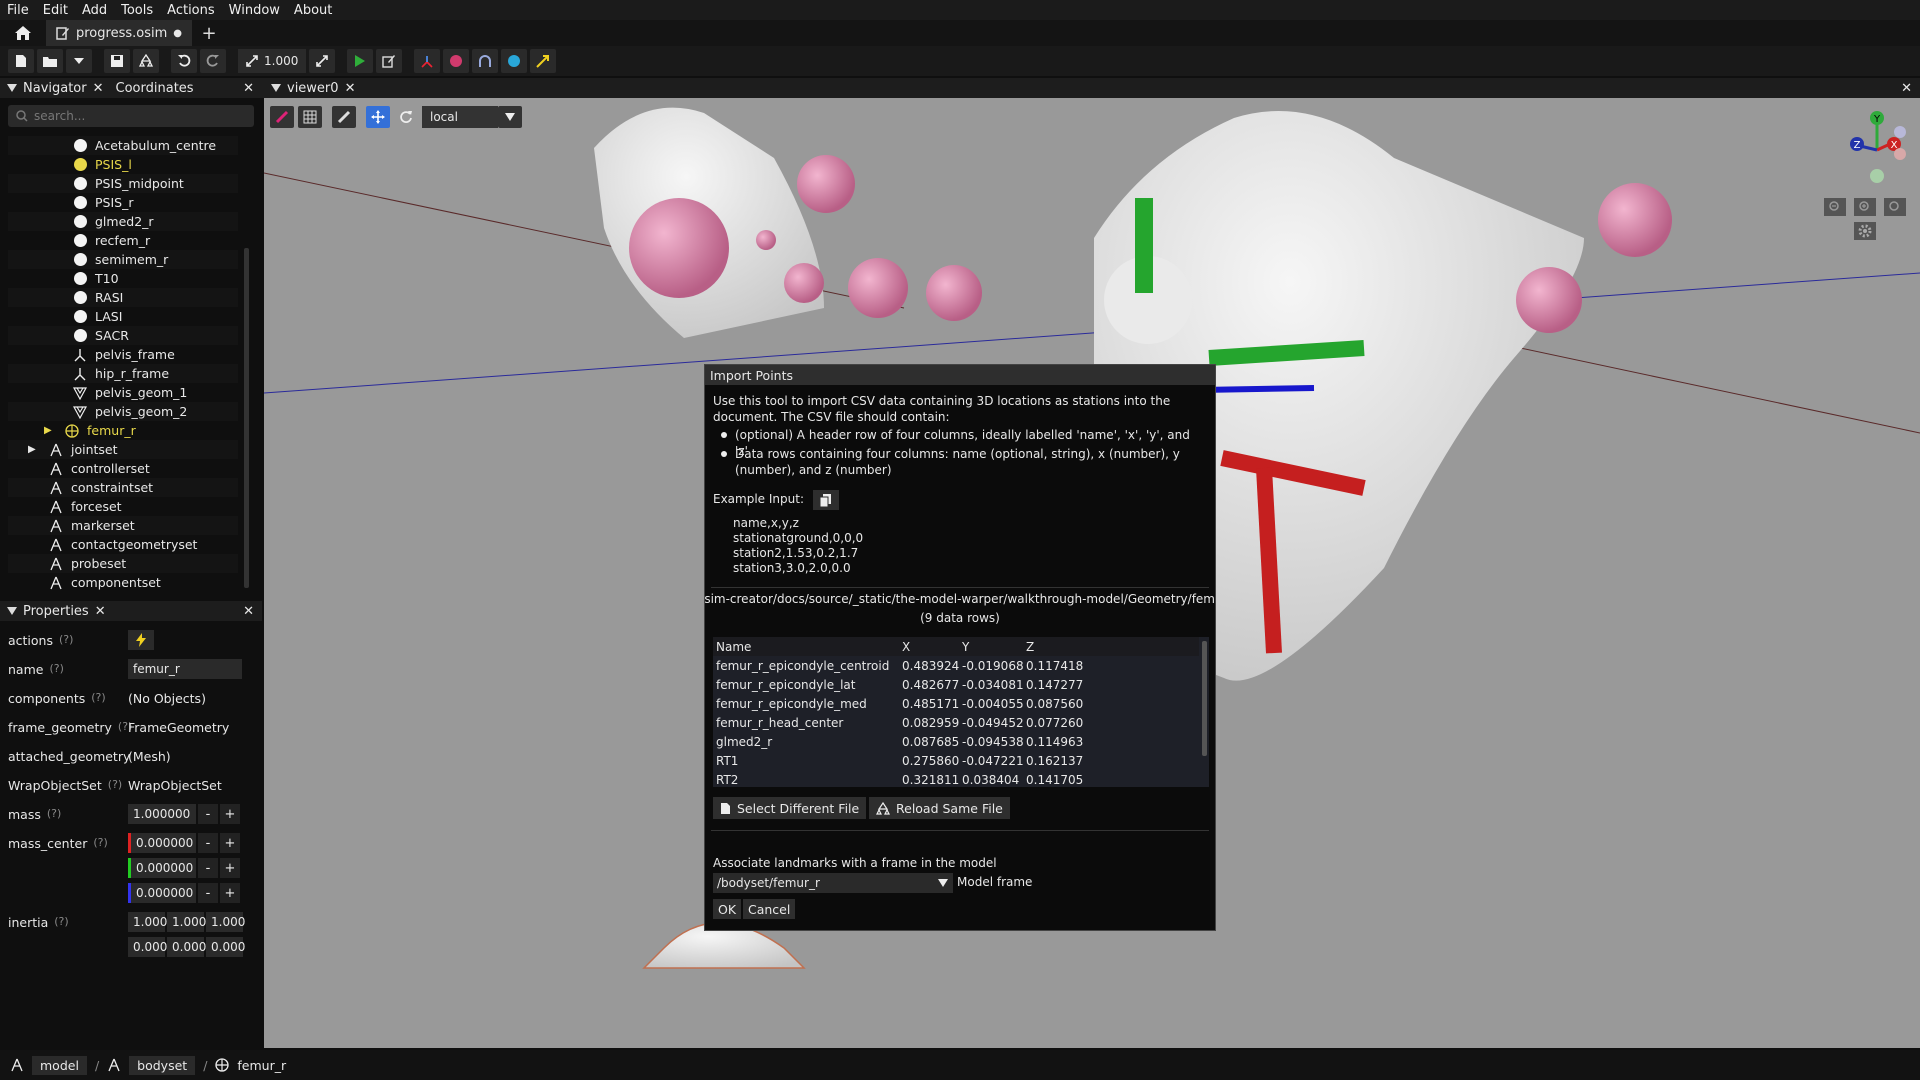  What do you see at coordinates (427, 61) in the screenshot?
I see `add-frame-button` at bounding box center [427, 61].